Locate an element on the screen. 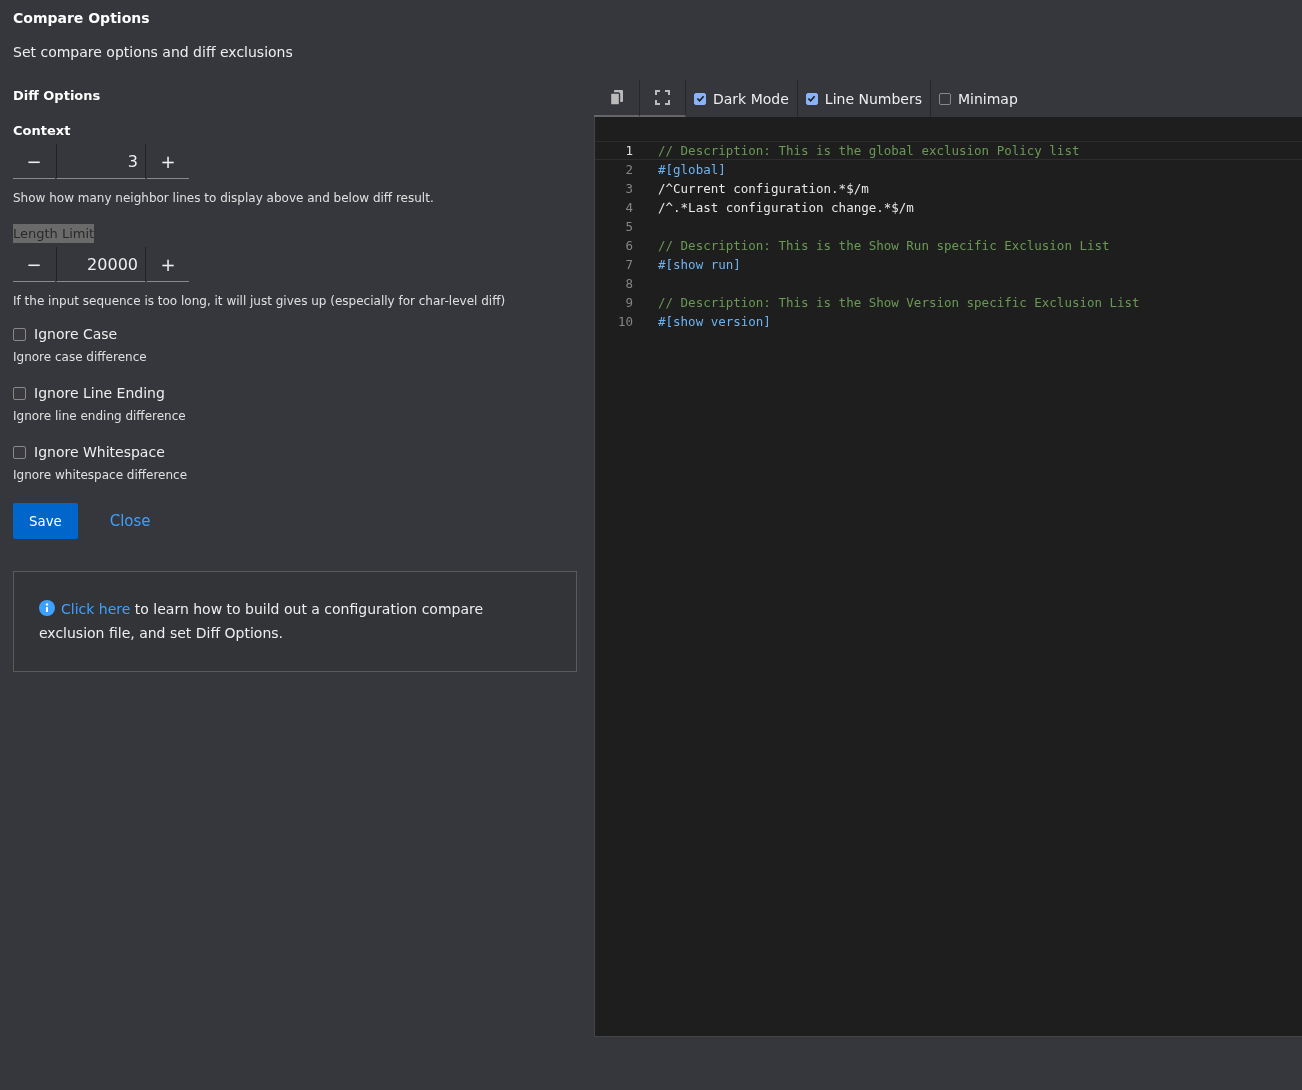 This screenshot has width=1302, height=1090. line-number: 5 is located at coordinates (628, 226).